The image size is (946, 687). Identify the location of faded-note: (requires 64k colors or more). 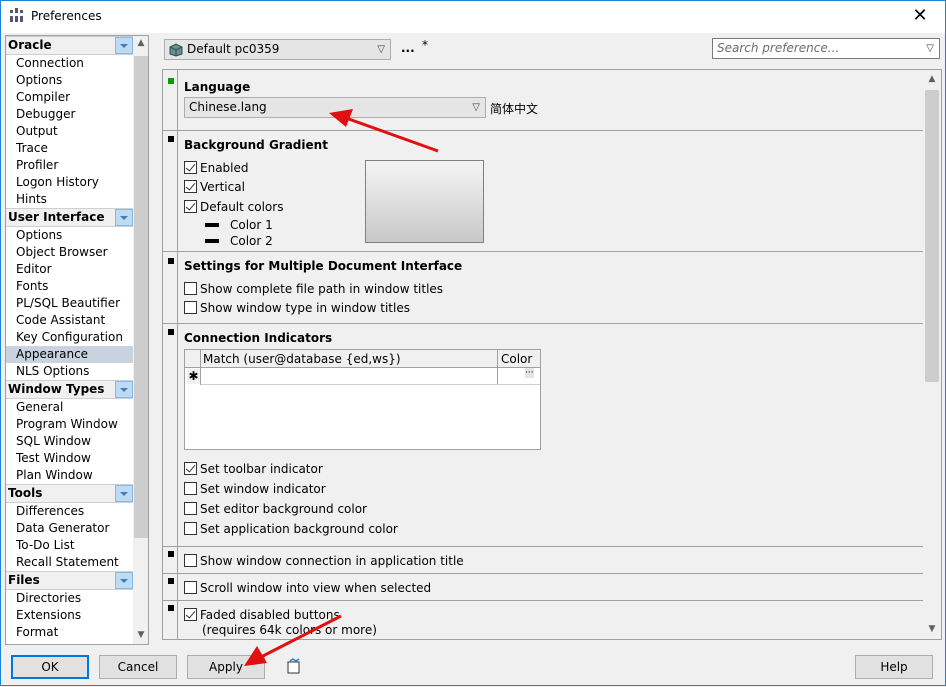
(289, 630).